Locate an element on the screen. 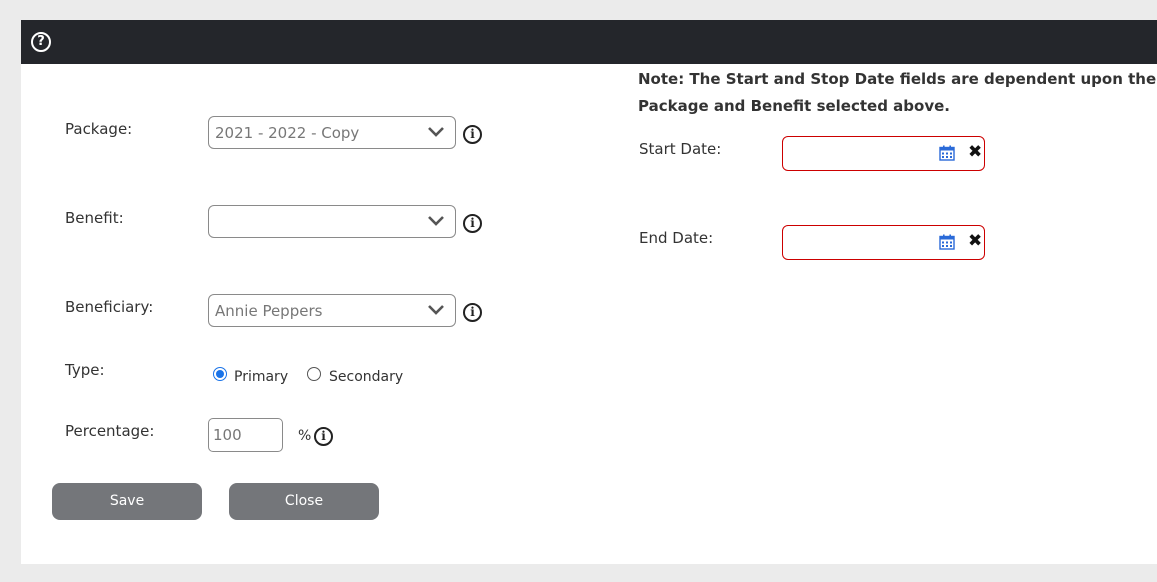 The height and width of the screenshot is (582, 1157). start-date-label: Start Date: is located at coordinates (680, 149).